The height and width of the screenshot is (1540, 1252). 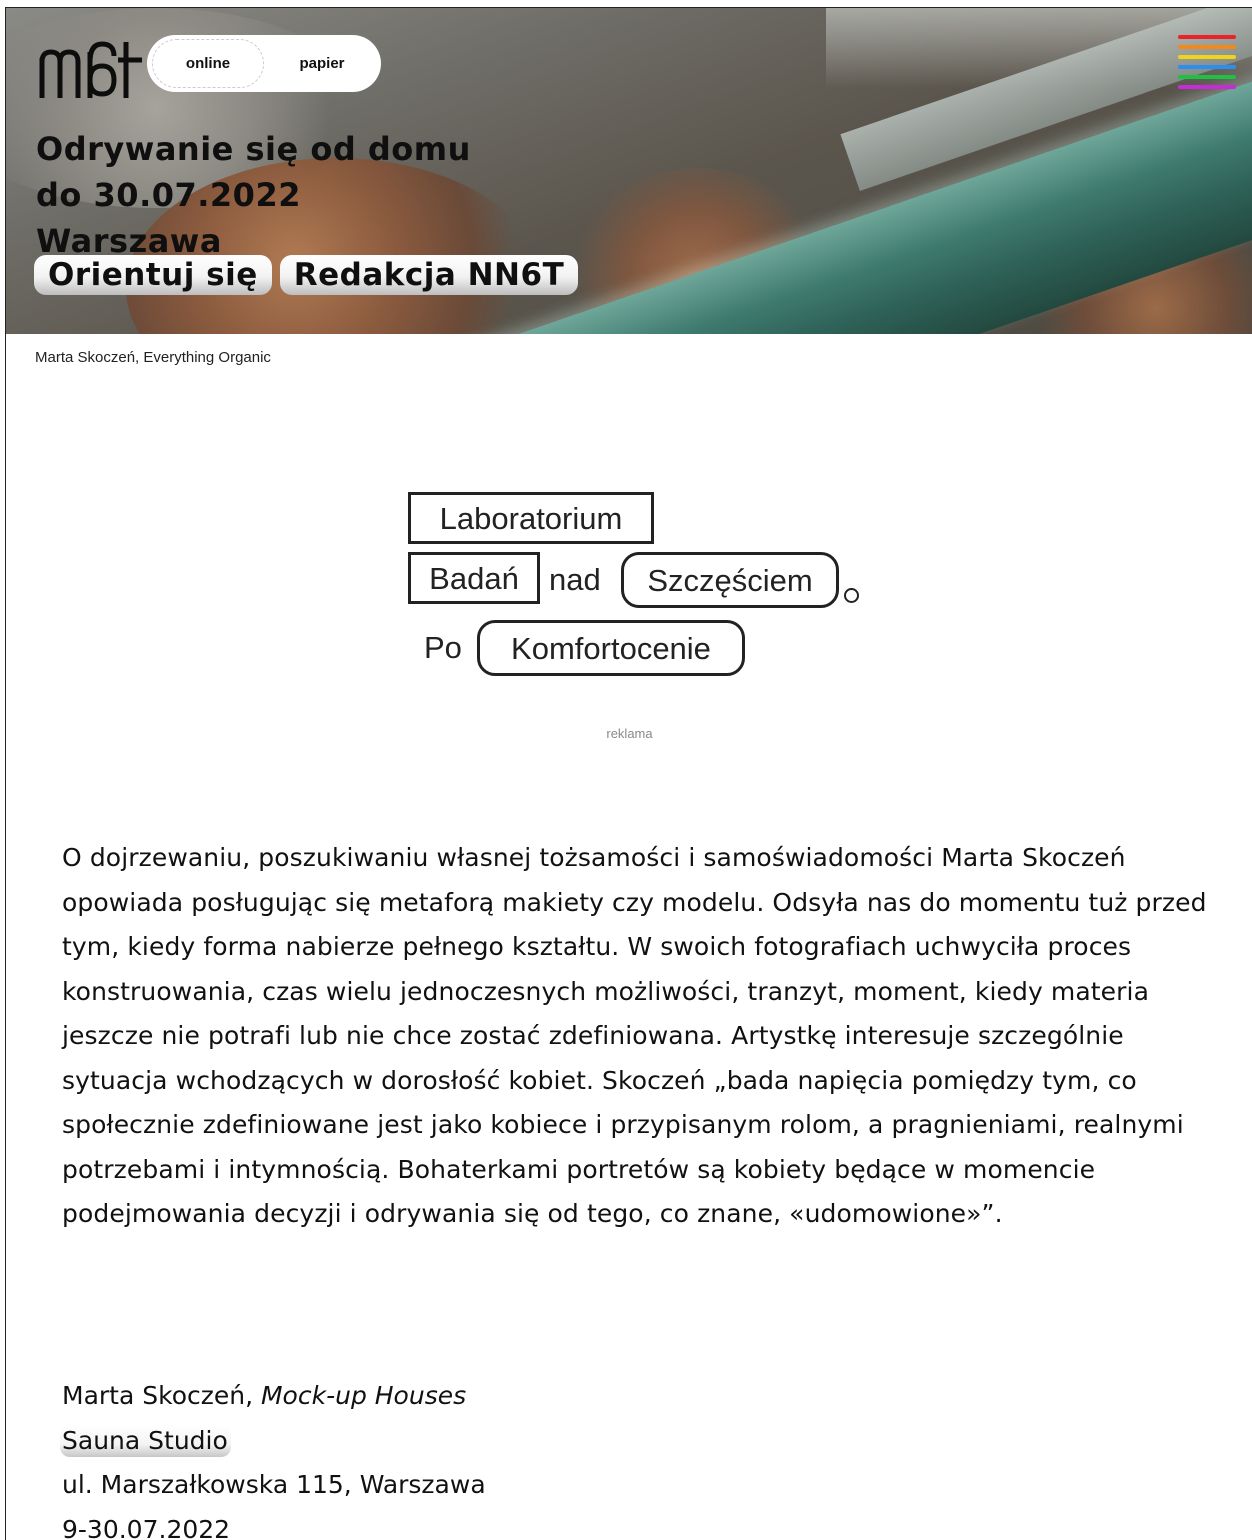 What do you see at coordinates (363, 1395) in the screenshot?
I see `work-title: Mock-up Houses` at bounding box center [363, 1395].